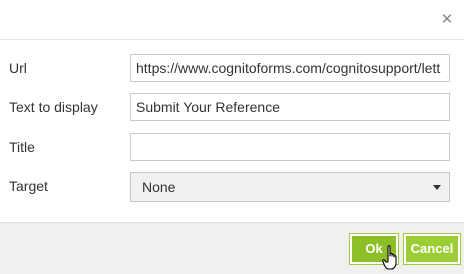 This screenshot has width=464, height=274. Describe the element at coordinates (447, 19) in the screenshot. I see `close-icon: ✕` at that location.